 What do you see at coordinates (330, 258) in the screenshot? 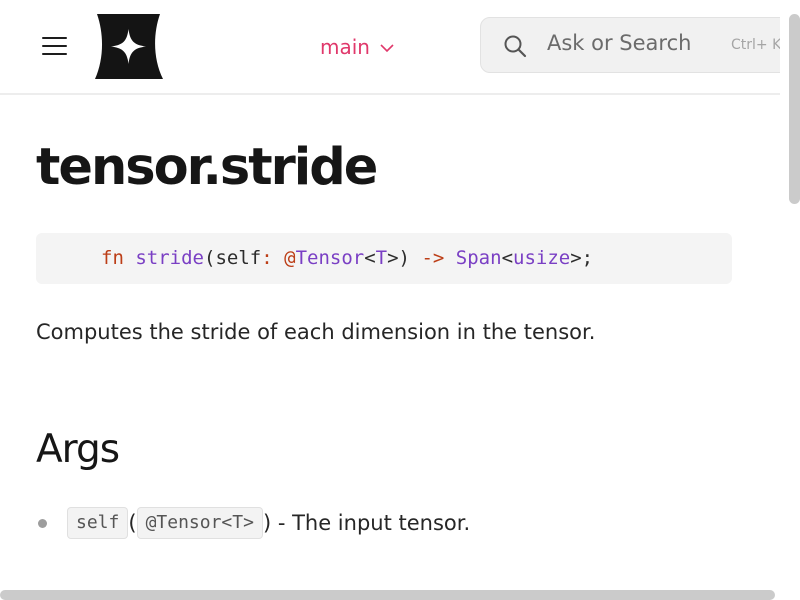
I see `sig-type: Tensor` at bounding box center [330, 258].